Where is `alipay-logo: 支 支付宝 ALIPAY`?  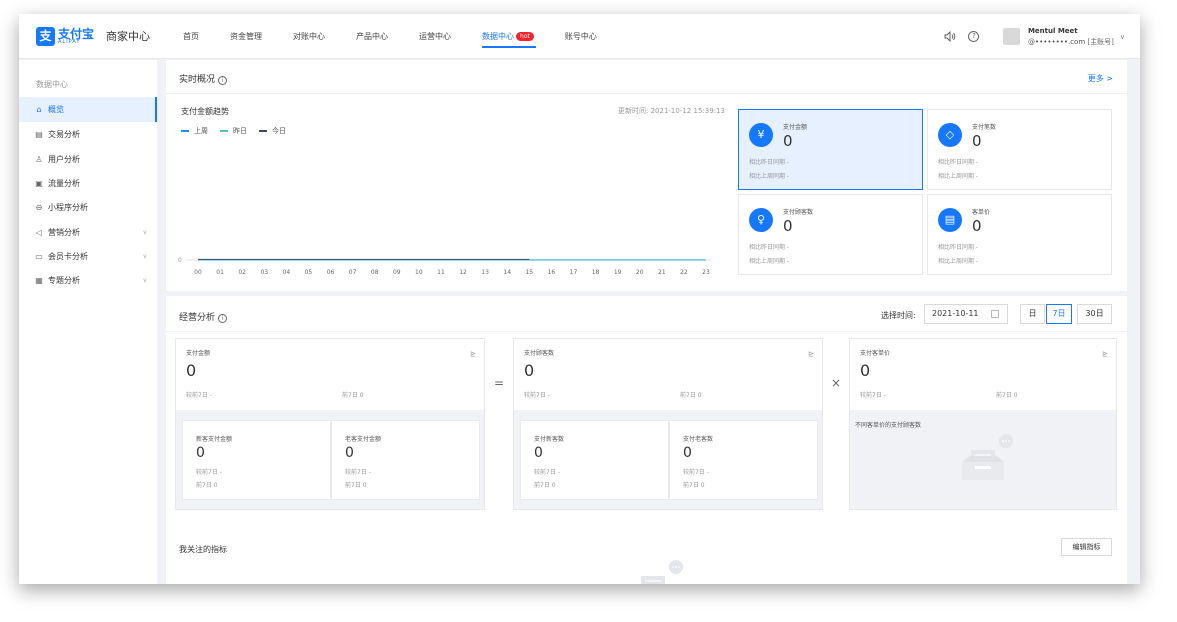
alipay-logo: 支 支付宝 ALIPAY is located at coordinates (65, 36).